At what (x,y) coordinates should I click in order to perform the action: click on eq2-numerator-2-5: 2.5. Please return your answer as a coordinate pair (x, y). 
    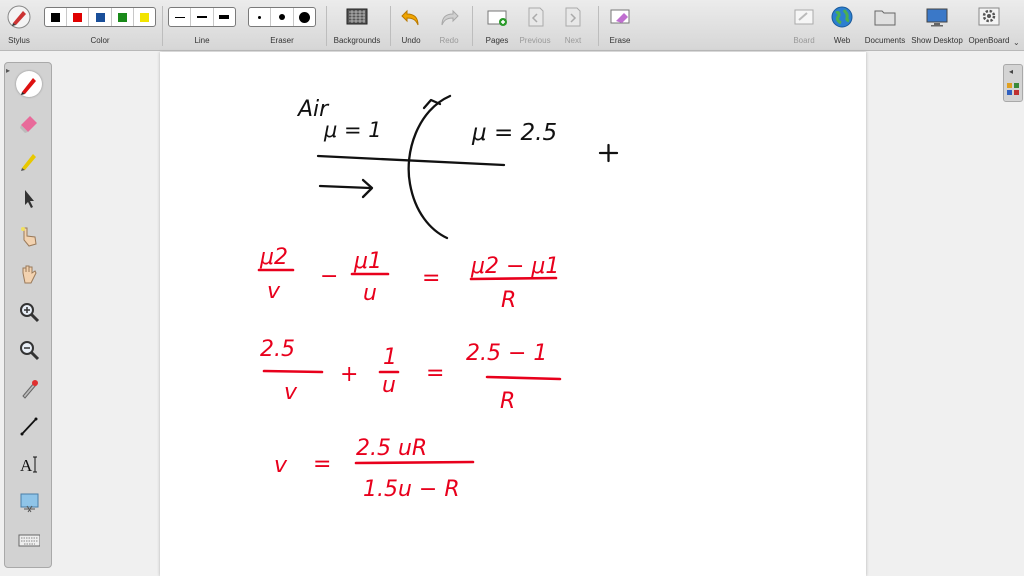
    Looking at the image, I should click on (277, 349).